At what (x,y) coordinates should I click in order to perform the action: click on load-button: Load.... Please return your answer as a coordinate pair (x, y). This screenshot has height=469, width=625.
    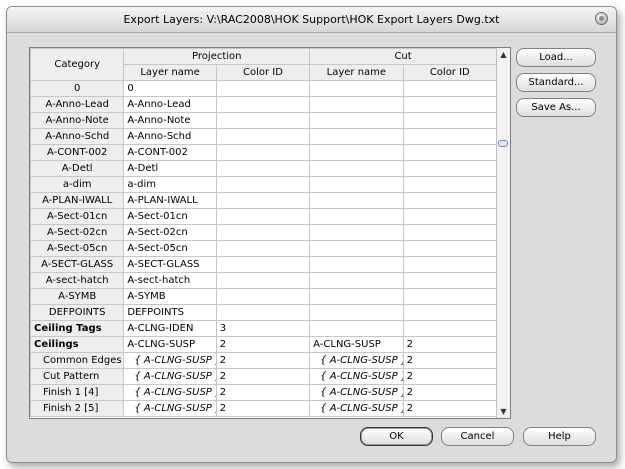
    Looking at the image, I should click on (556, 57).